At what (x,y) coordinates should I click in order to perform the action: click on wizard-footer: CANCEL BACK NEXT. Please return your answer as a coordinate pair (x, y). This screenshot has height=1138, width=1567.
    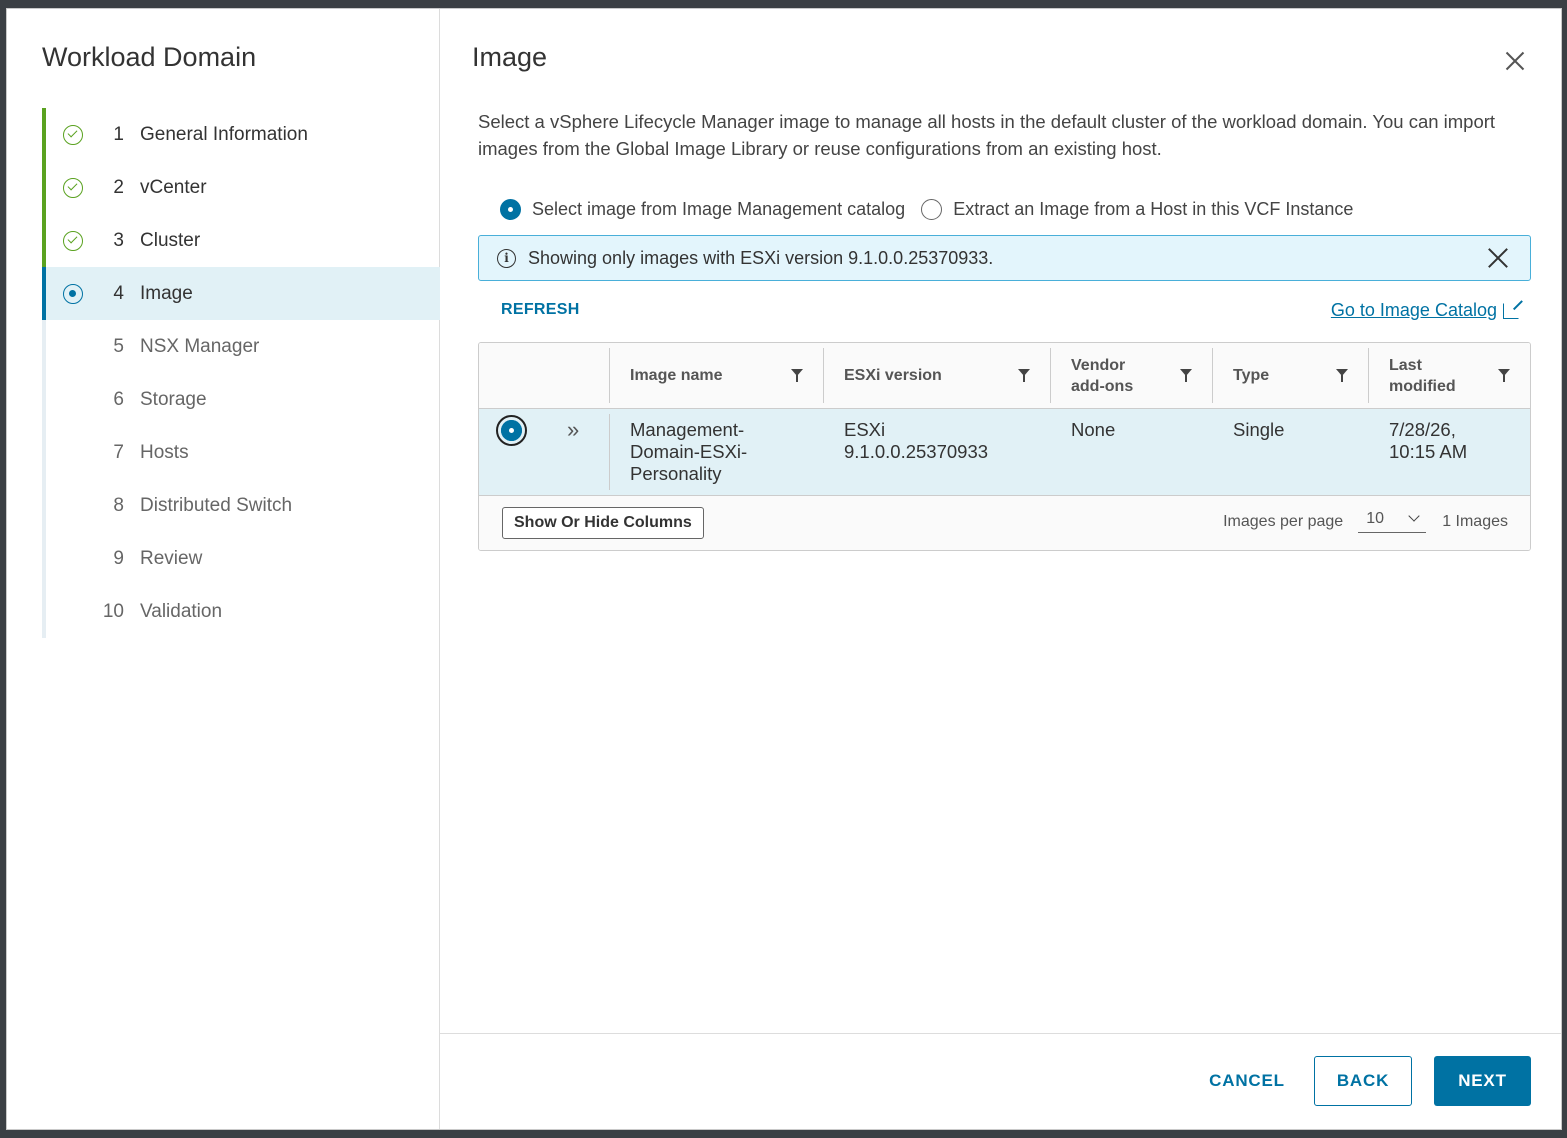
    Looking at the image, I should click on (1000, 1081).